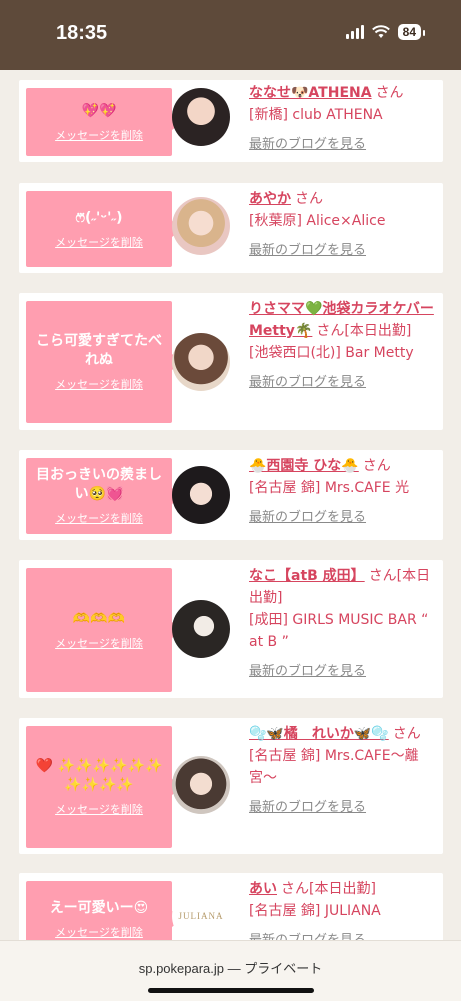 Image resolution: width=461 pixels, height=1001 pixels. I want to click on status-time: 18:35, so click(82, 33).